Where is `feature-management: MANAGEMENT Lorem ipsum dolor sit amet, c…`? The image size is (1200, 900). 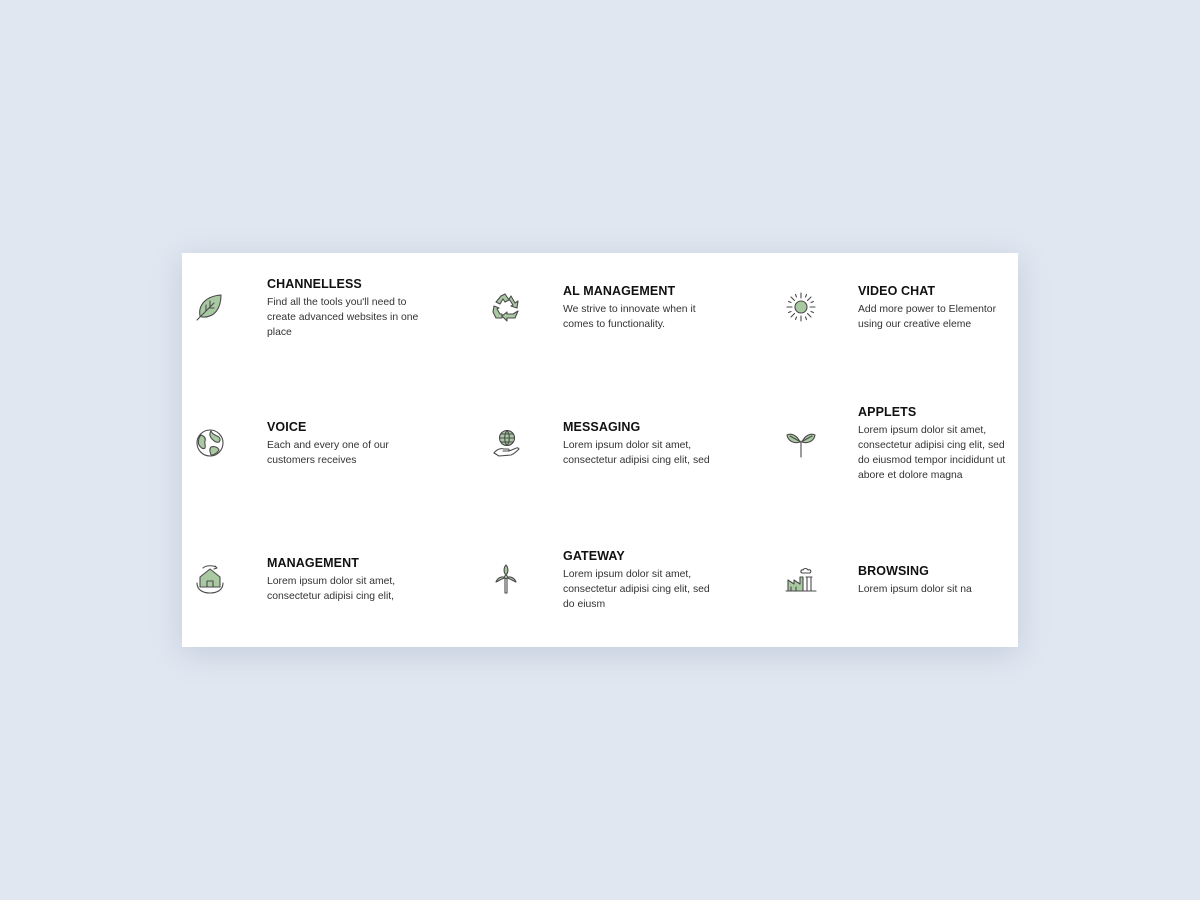
feature-management: MANAGEMENT Lorem ipsum dolor sit amet, c… is located at coordinates (288, 585).